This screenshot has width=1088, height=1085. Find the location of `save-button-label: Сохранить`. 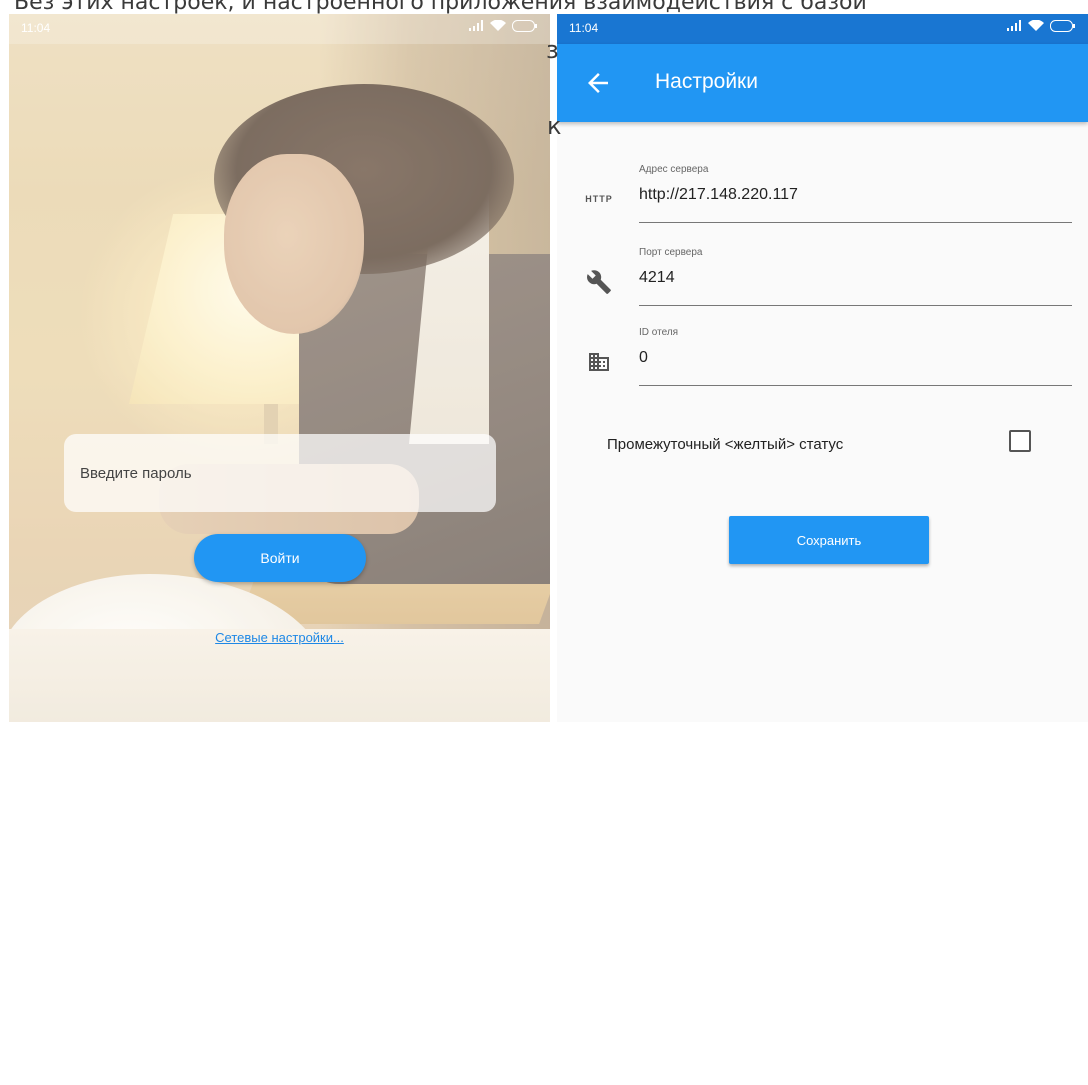

save-button-label: Сохранить is located at coordinates (829, 540).